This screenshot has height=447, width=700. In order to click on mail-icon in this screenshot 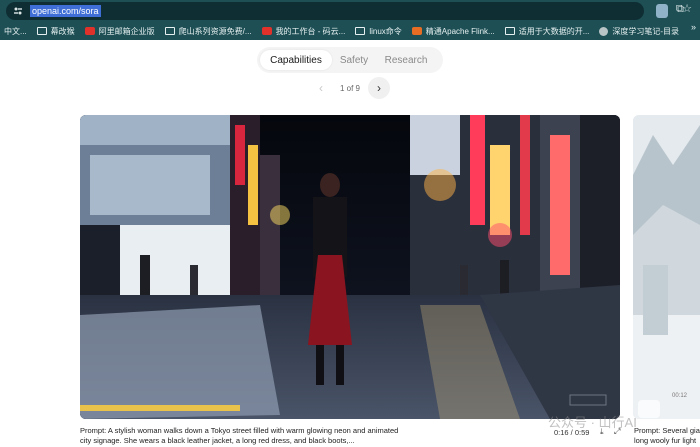, I will do `click(89, 31)`.